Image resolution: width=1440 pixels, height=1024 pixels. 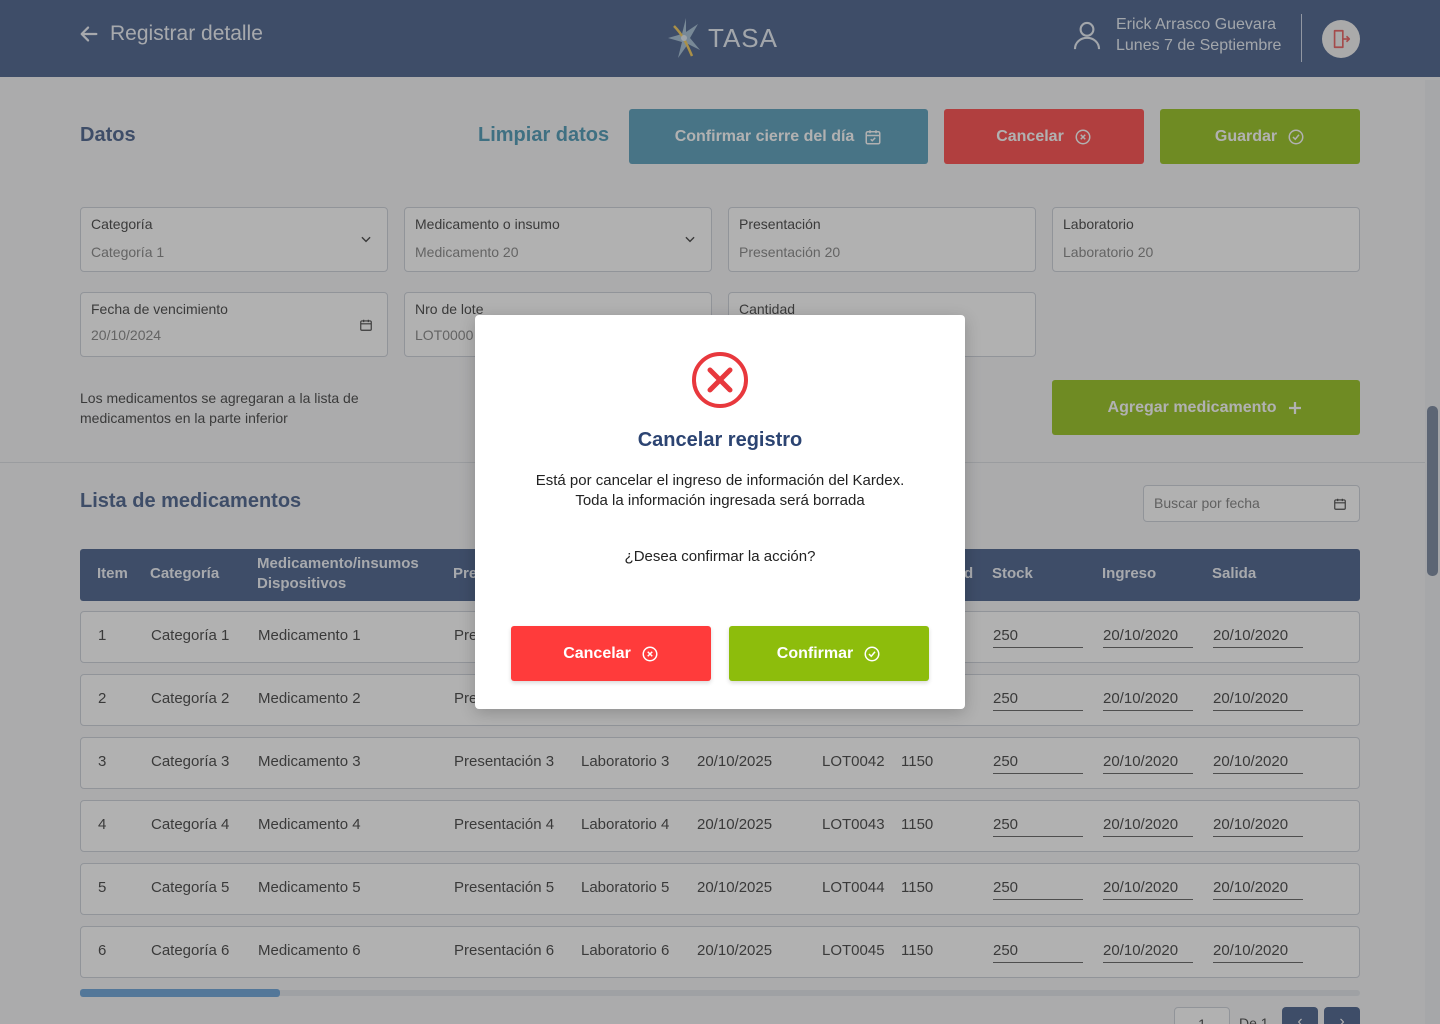 I want to click on dialog-confirm-label: Confirmar, so click(x=815, y=653).